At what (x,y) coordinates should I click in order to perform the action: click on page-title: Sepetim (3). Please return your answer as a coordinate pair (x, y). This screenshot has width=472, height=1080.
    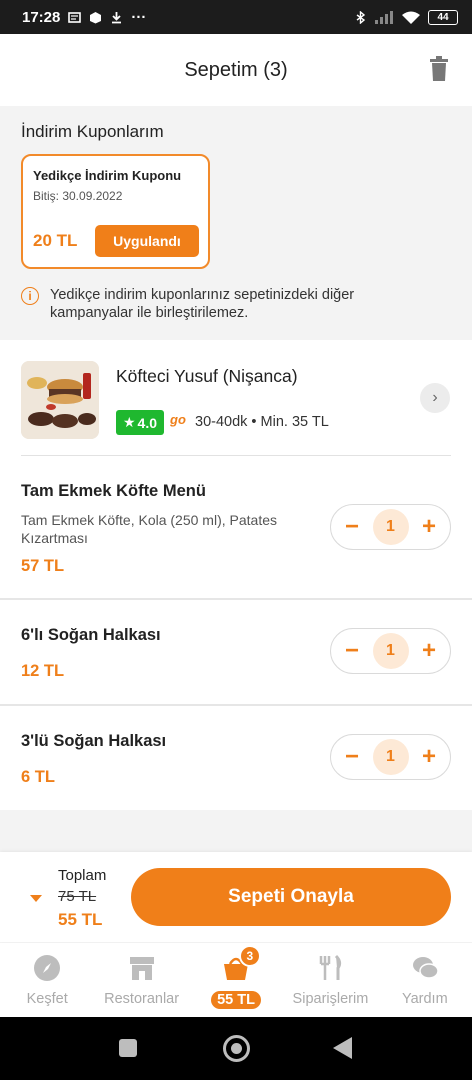
    Looking at the image, I should click on (236, 69).